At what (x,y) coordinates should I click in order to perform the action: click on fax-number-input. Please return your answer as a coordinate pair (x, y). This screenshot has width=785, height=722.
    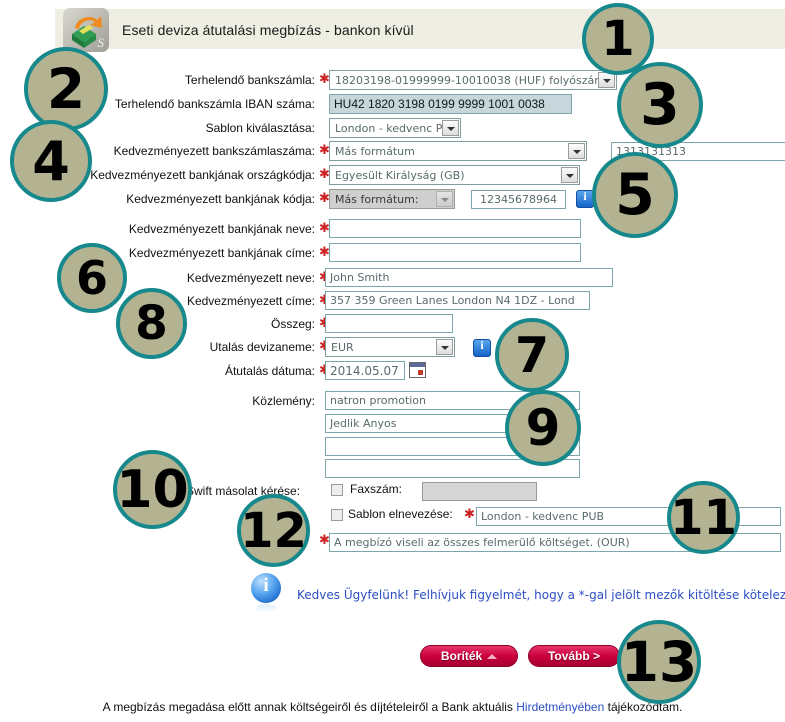
    Looking at the image, I should click on (479, 491).